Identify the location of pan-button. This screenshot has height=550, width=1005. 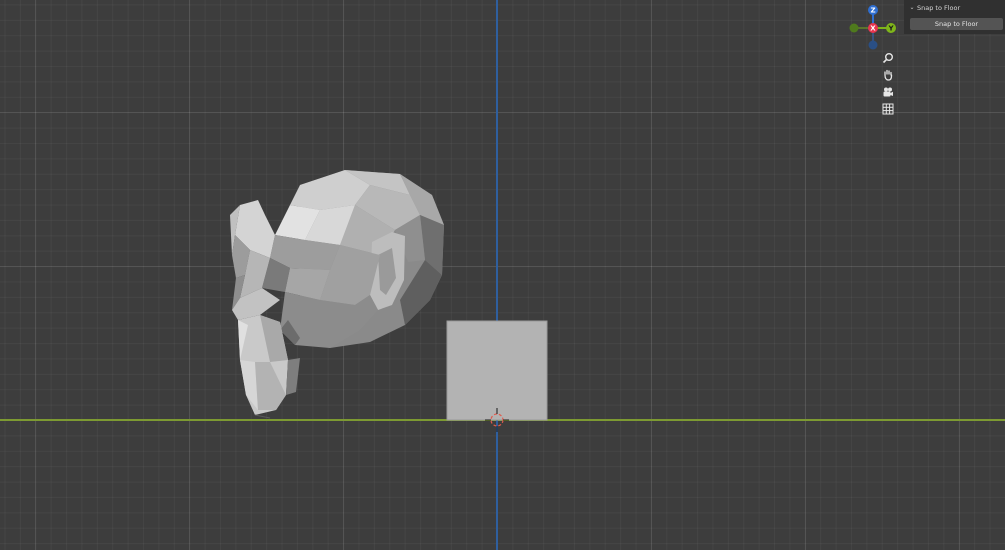
(888, 75).